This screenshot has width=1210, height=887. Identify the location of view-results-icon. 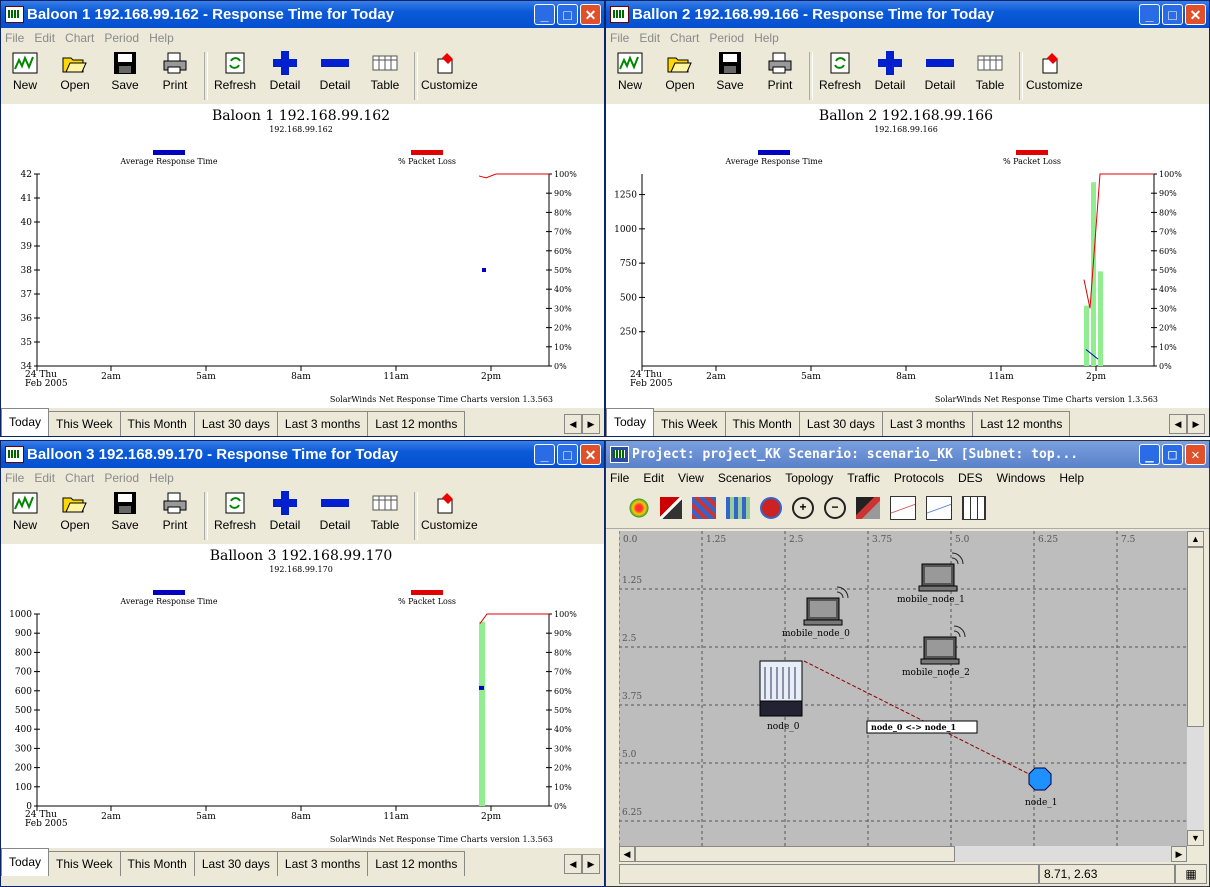
(903, 508).